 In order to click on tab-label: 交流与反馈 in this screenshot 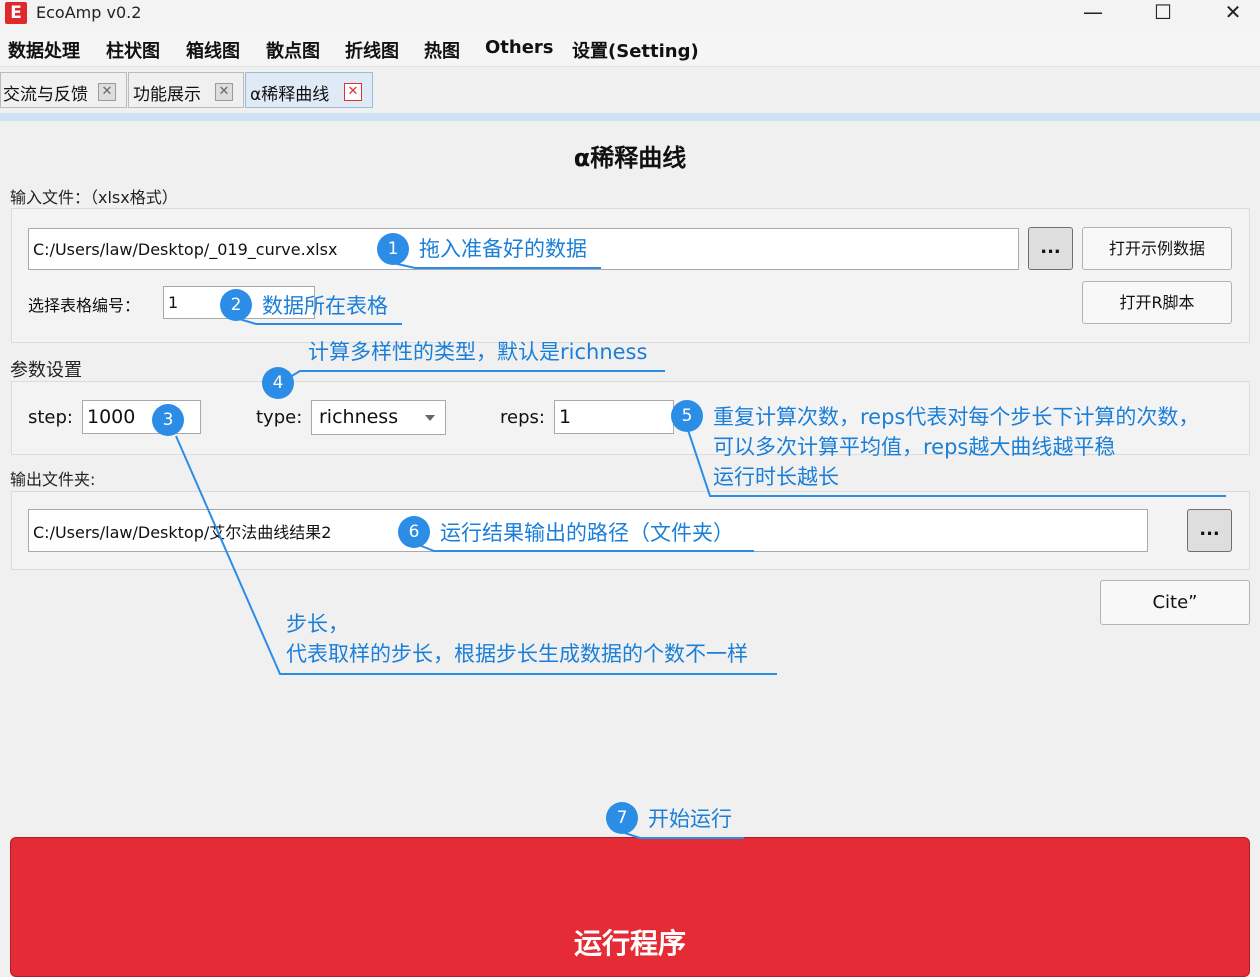, I will do `click(45, 95)`.